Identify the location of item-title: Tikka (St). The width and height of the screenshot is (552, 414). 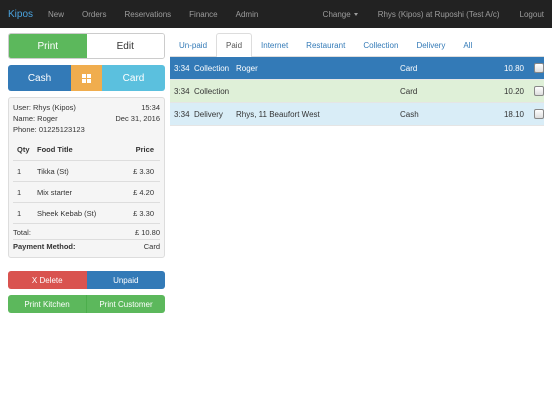
(53, 171).